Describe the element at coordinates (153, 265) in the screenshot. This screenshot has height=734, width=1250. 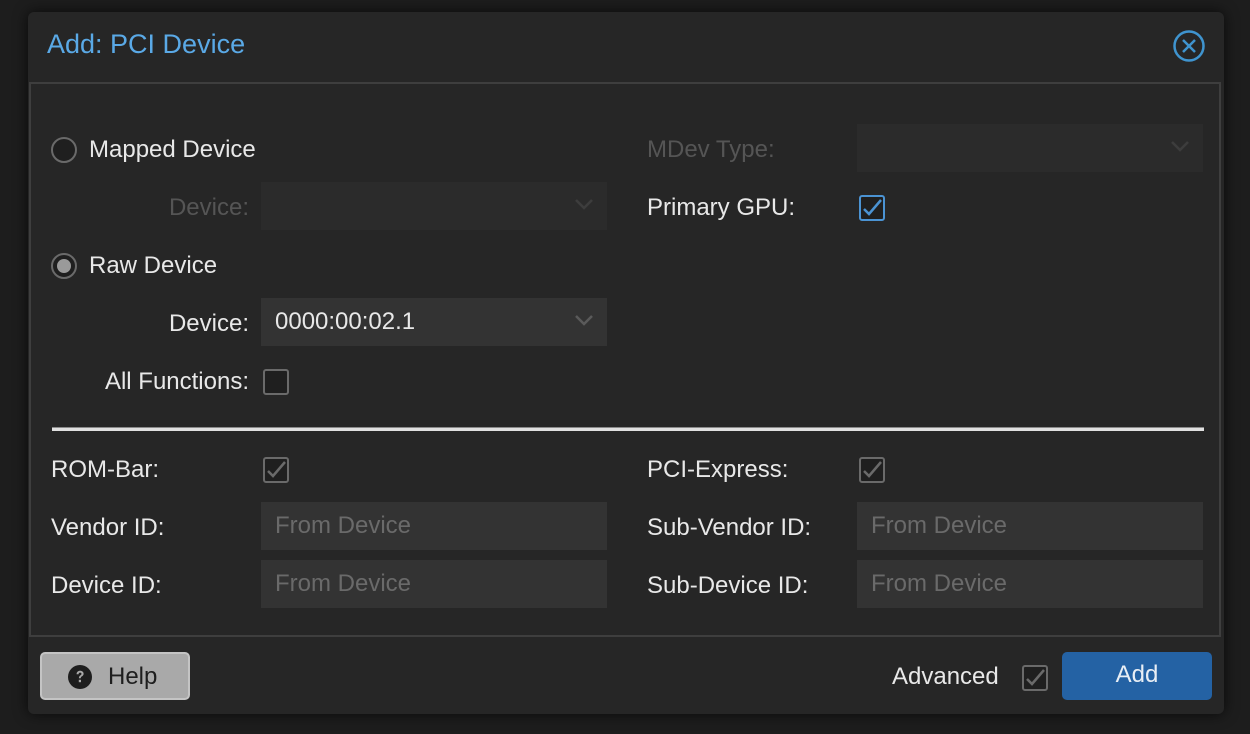
I see `raw-device-label: Raw Device` at that location.